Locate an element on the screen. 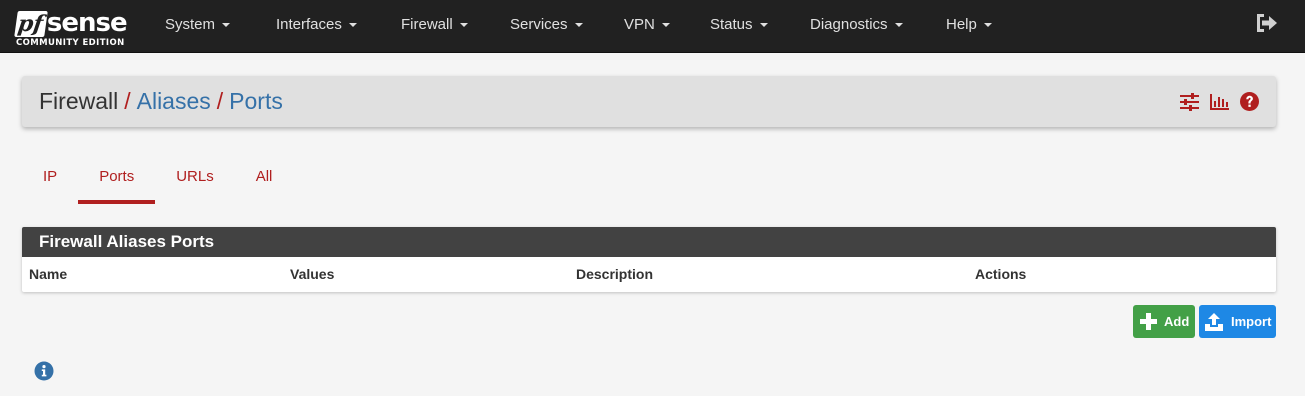 Image resolution: width=1305 pixels, height=396 pixels. add-button: Add is located at coordinates (1164, 321).